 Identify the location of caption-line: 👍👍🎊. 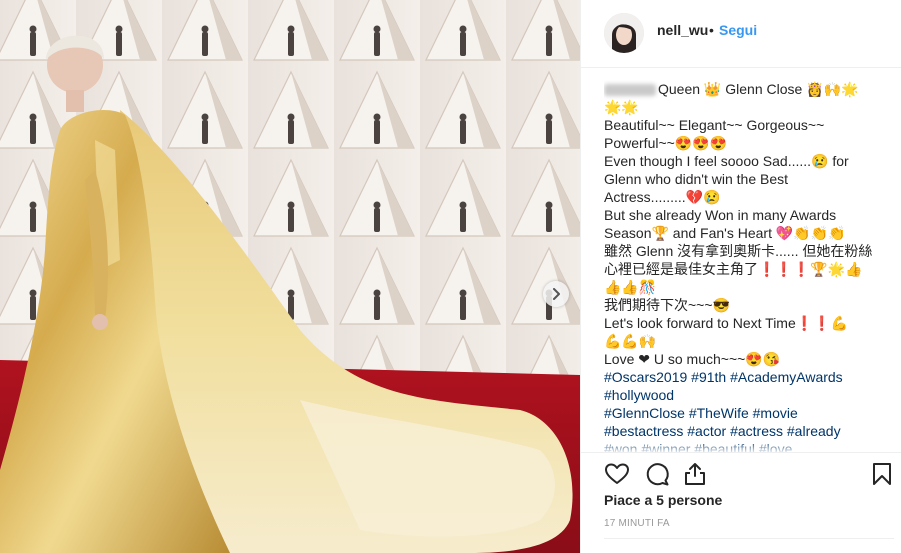
(749, 287).